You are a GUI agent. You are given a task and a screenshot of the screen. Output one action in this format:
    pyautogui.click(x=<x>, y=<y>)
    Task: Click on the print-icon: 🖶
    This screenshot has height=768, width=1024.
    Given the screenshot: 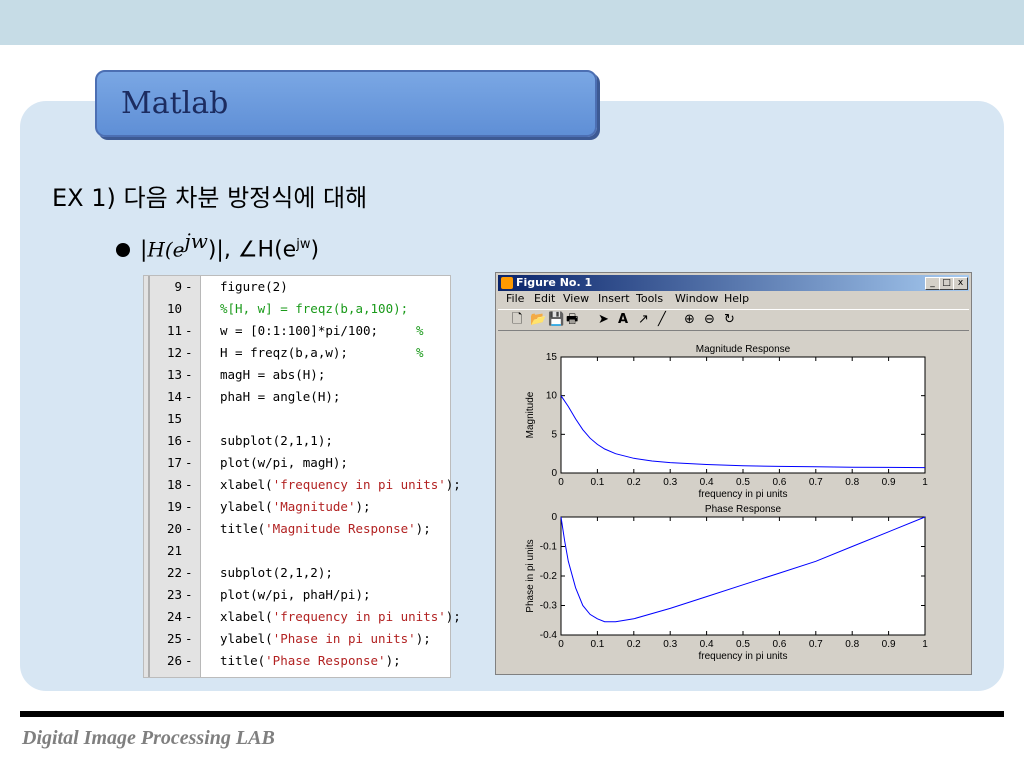 What is the action you would take?
    pyautogui.click(x=572, y=320)
    